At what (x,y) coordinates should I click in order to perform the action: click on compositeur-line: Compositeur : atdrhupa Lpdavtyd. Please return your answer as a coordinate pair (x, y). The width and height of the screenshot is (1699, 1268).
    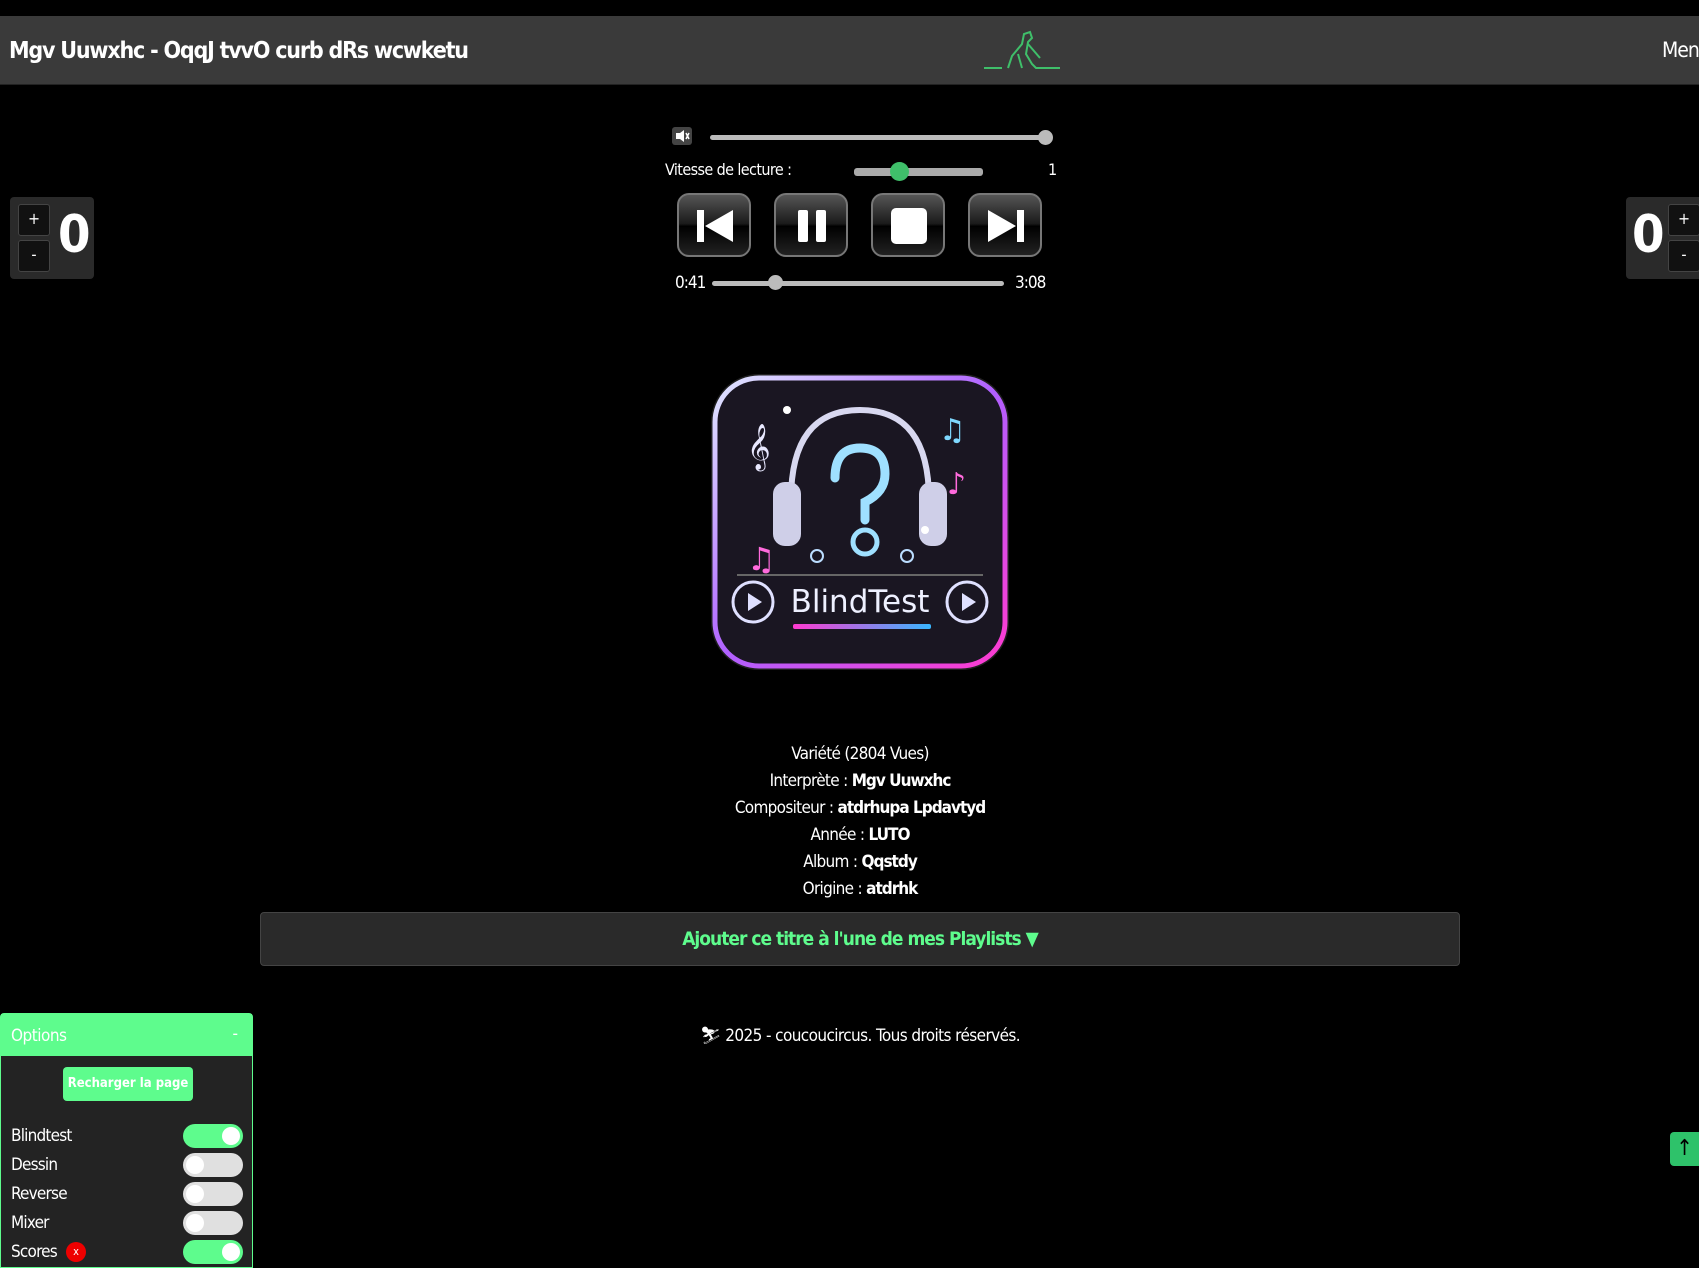
    Looking at the image, I should click on (849, 808).